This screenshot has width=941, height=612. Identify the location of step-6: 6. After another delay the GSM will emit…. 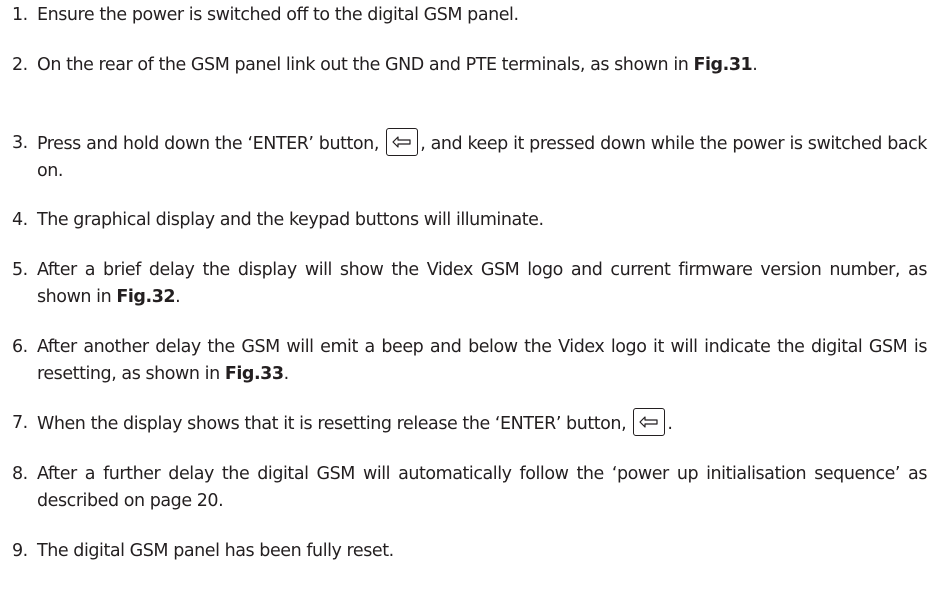
(469, 361).